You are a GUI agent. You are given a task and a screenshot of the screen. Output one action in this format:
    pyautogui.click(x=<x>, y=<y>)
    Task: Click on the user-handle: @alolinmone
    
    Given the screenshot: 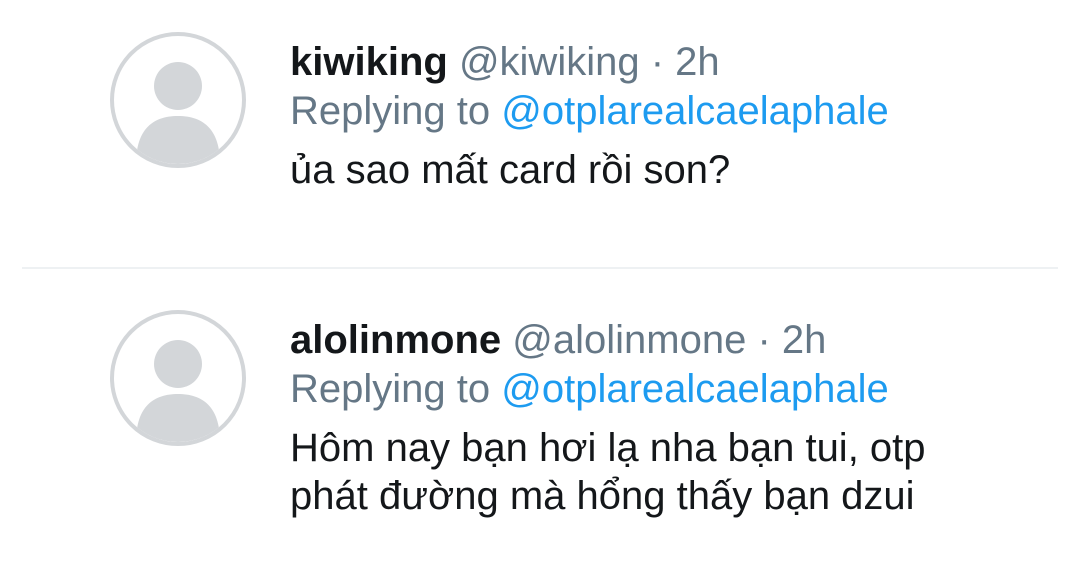 What is the action you would take?
    pyautogui.click(x=629, y=340)
    